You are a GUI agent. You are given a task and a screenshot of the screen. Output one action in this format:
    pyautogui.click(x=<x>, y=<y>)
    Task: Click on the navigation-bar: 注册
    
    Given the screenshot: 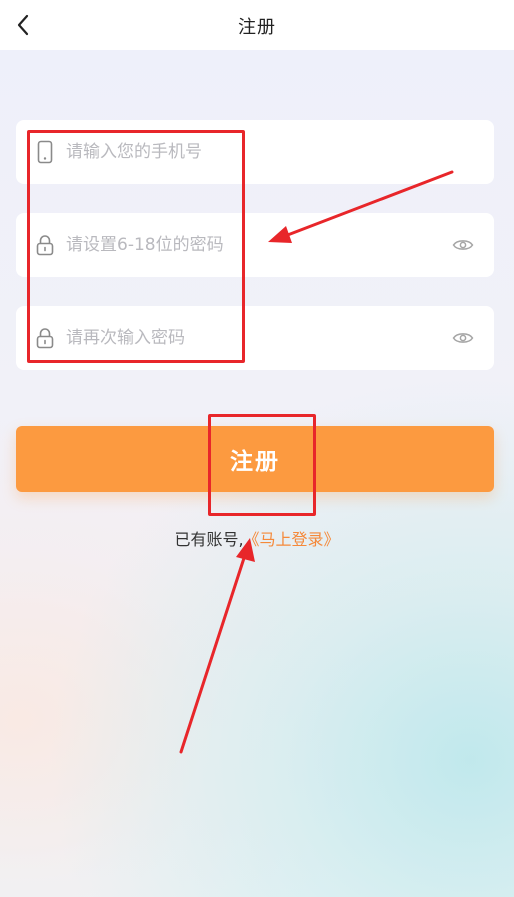 What is the action you would take?
    pyautogui.click(x=257, y=25)
    